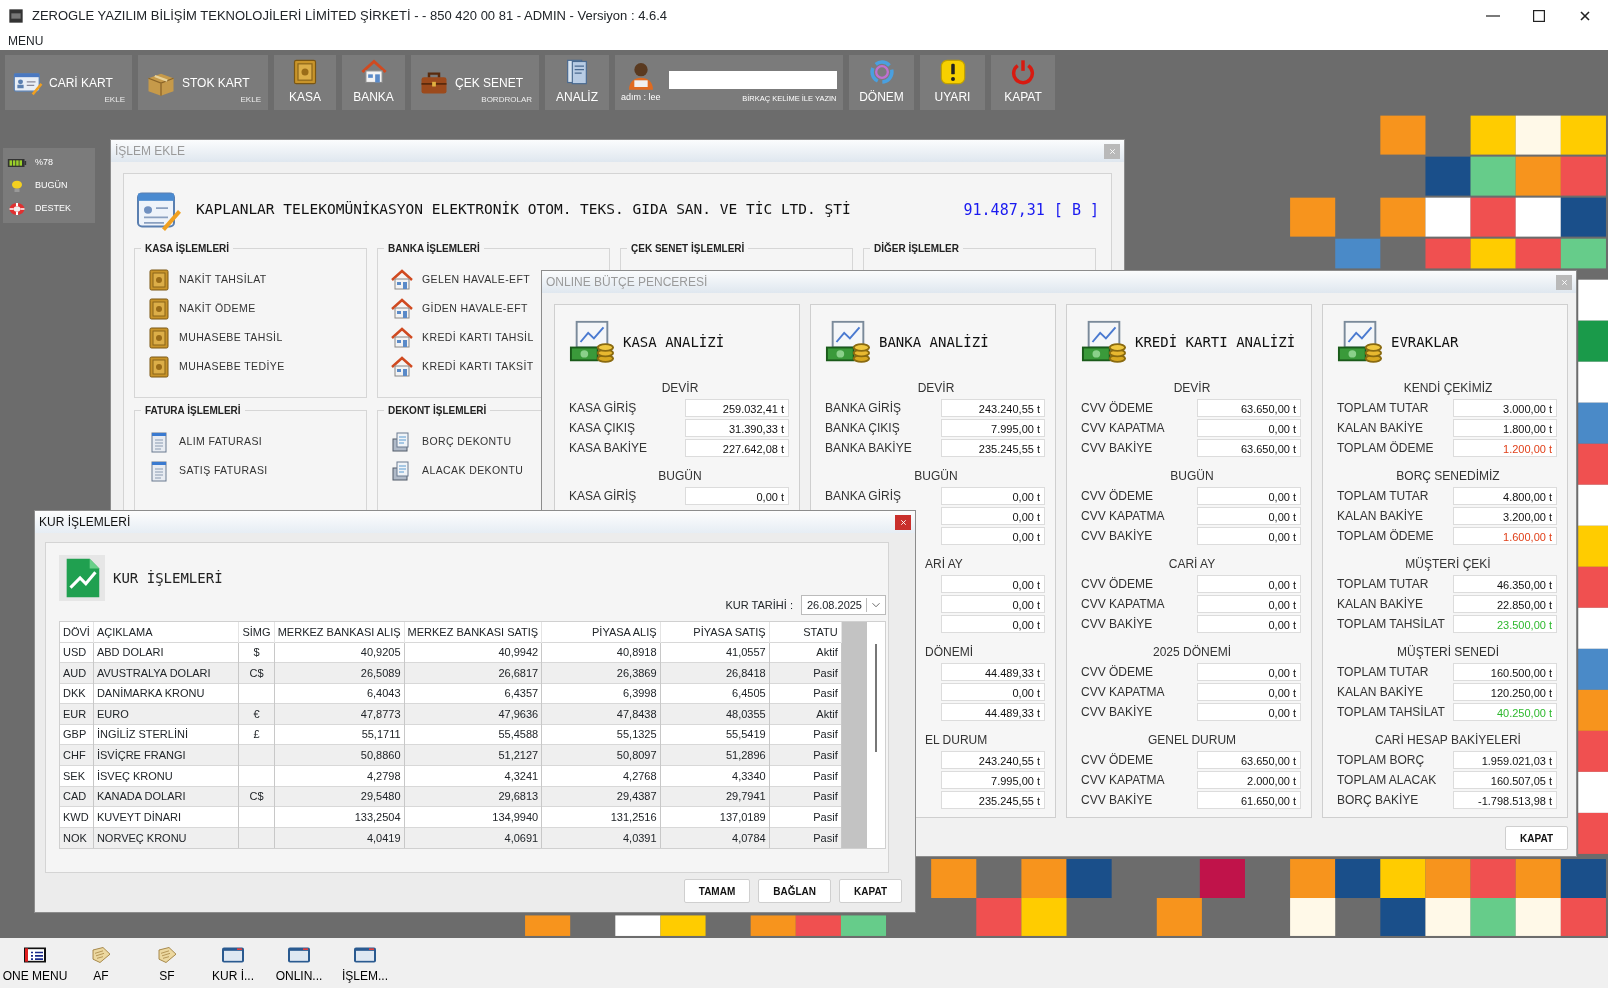  I want to click on close-button, so click(903, 522).